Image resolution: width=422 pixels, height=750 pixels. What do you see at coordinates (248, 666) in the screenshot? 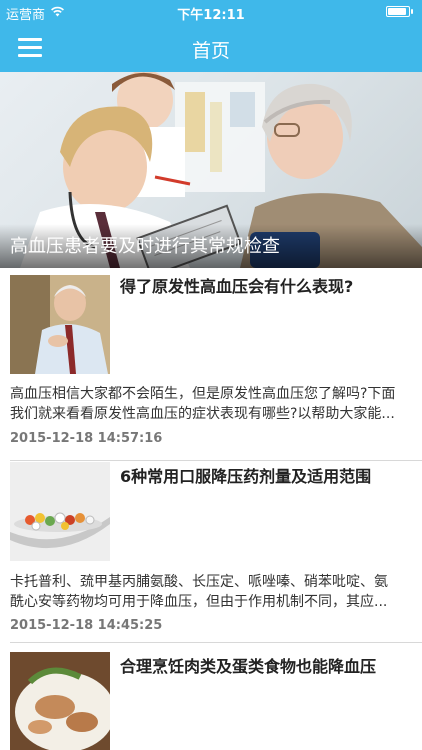
I see `article-title: 合理烹饪肉类及蛋类食物也能降血压` at bounding box center [248, 666].